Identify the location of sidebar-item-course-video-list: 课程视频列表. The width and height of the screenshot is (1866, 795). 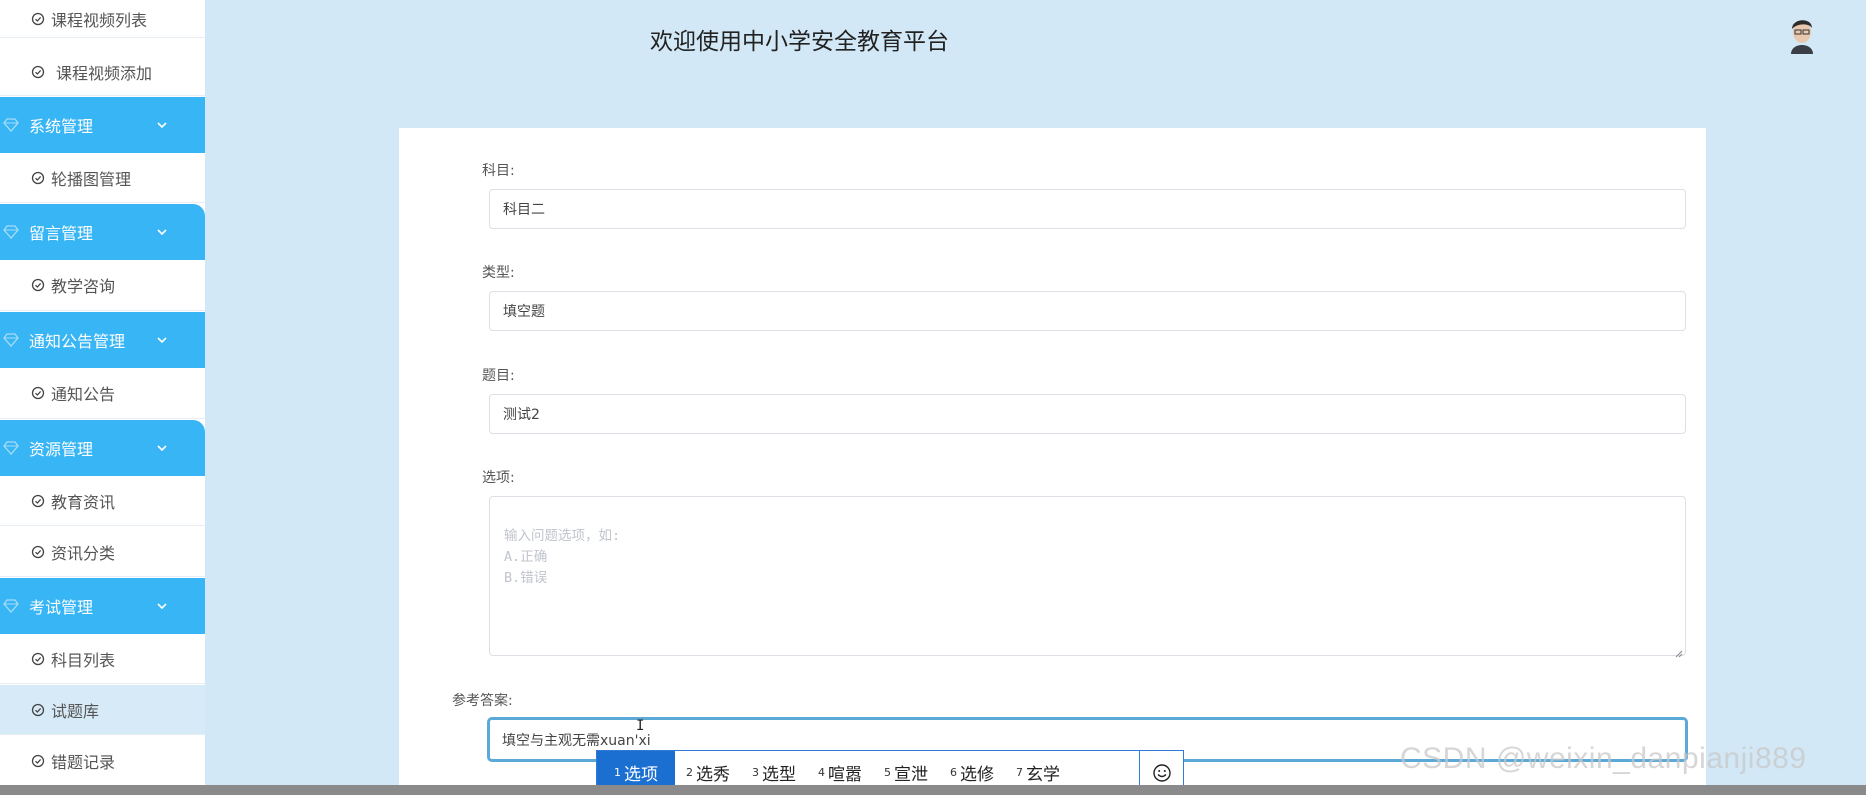
(102, 19).